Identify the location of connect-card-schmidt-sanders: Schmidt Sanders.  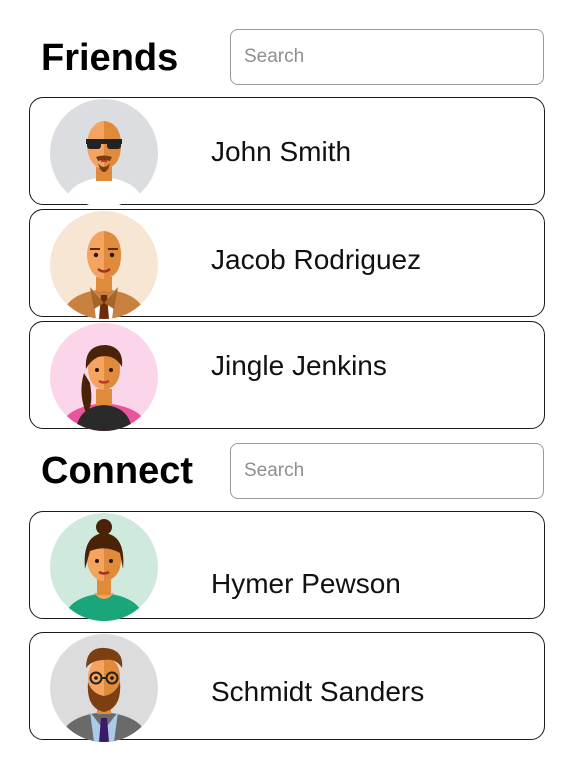
(287, 687).